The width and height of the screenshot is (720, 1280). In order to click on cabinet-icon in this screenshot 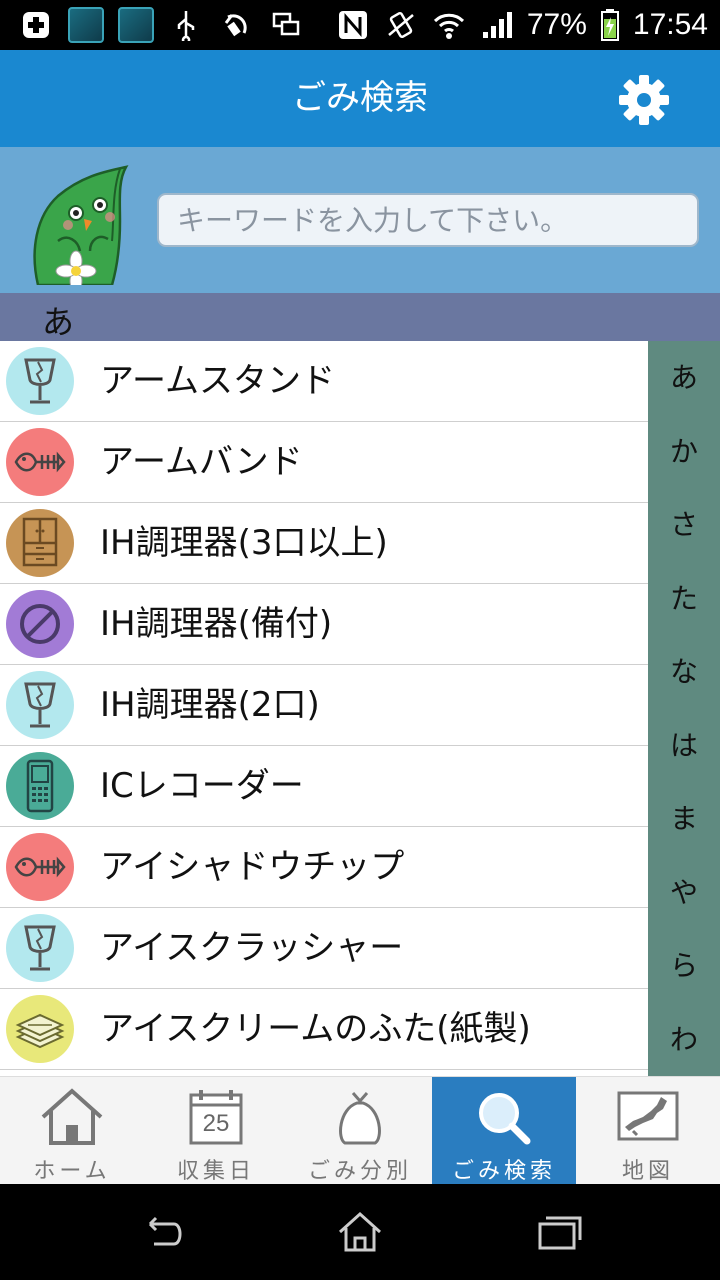, I will do `click(40, 543)`.